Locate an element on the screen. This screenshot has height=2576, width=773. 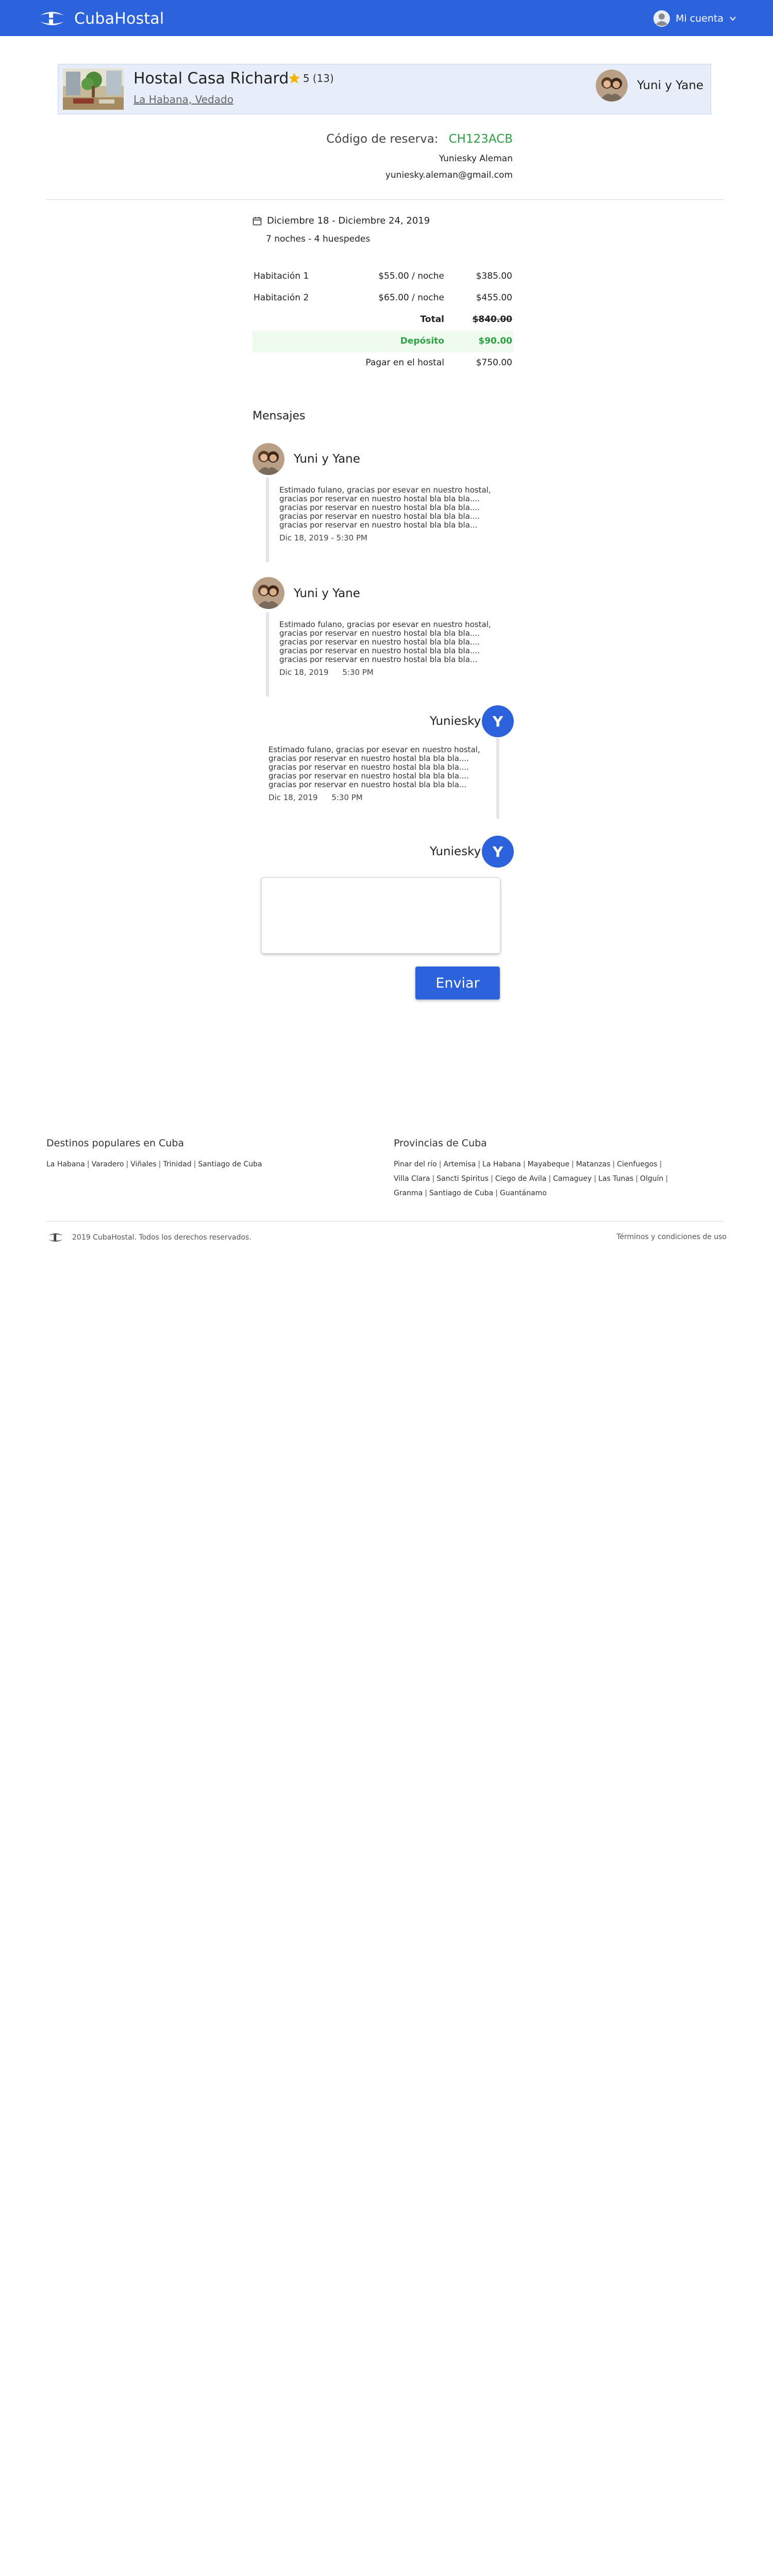
stay-dates: Diciembre 18 - Diciembre 24, 2019 is located at coordinates (341, 220).